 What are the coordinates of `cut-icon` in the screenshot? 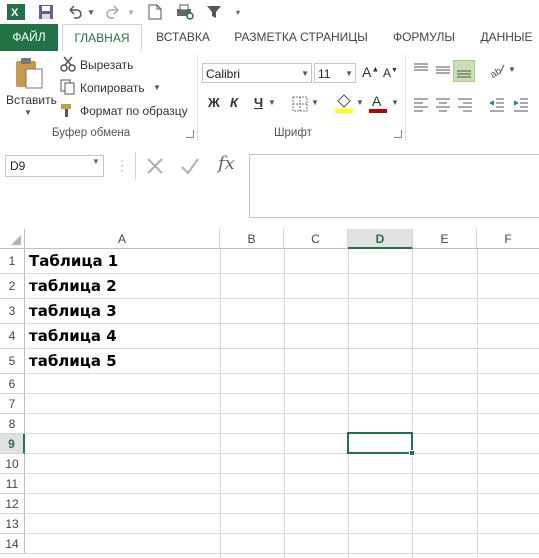 It's located at (68, 64).